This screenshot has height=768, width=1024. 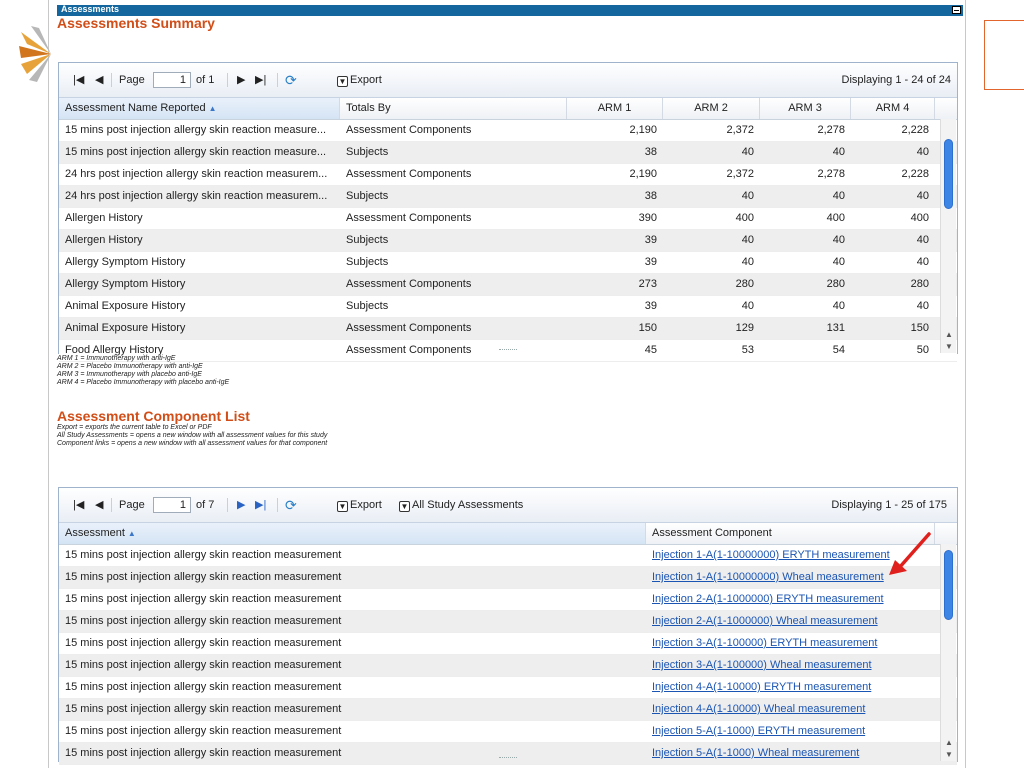 What do you see at coordinates (153, 416) in the screenshot?
I see `components-title: Assessment Component List` at bounding box center [153, 416].